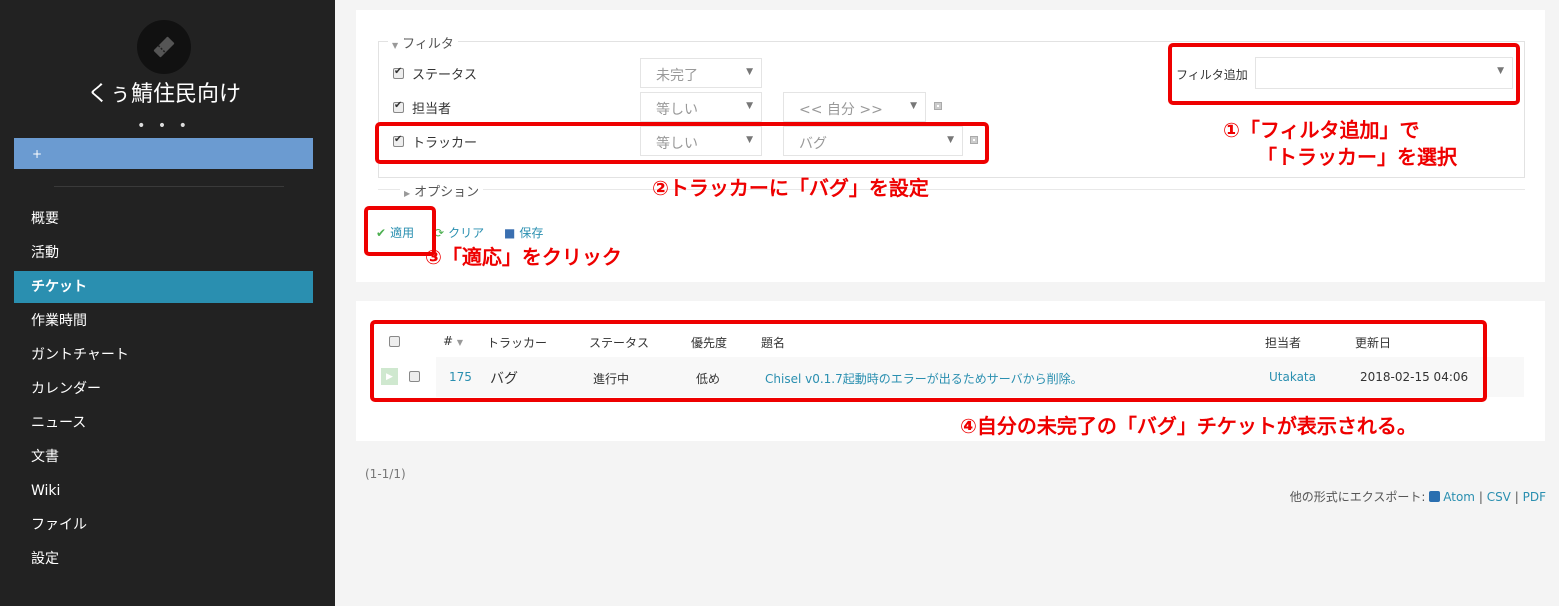 Image resolution: width=1559 pixels, height=606 pixels. Describe the element at coordinates (163, 457) in the screenshot. I see `nav-documents: 文書` at that location.